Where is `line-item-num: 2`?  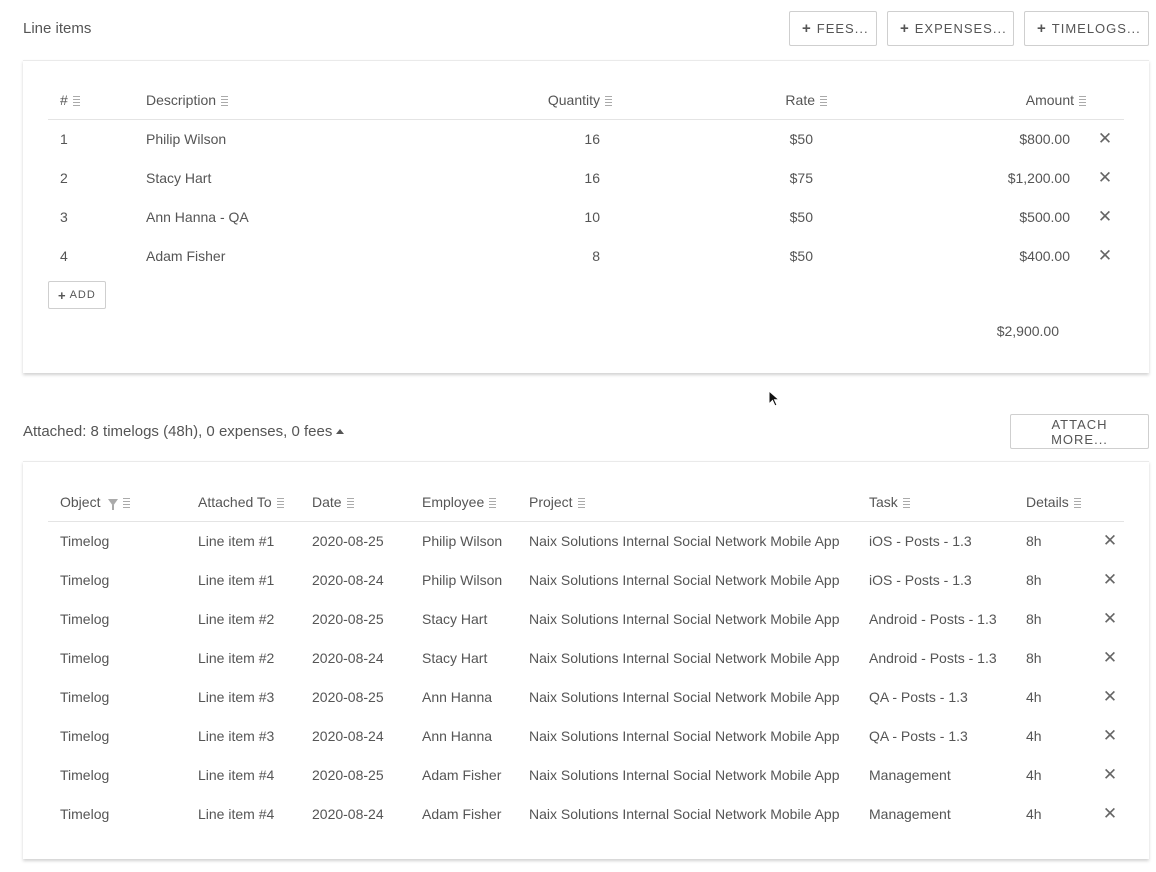
line-item-num: 2 is located at coordinates (64, 177).